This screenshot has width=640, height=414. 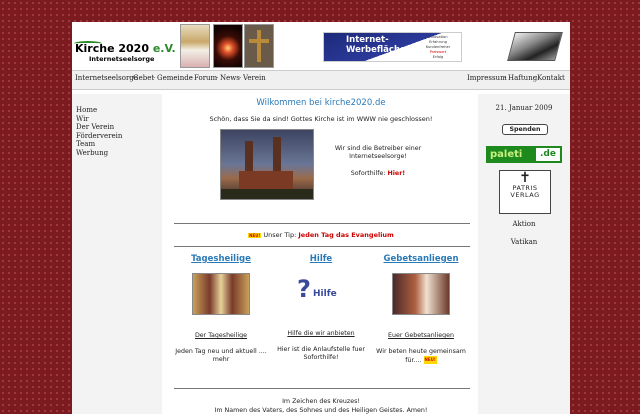 I want to click on logo-subtitle: Internetseelsorge, so click(x=122, y=59).